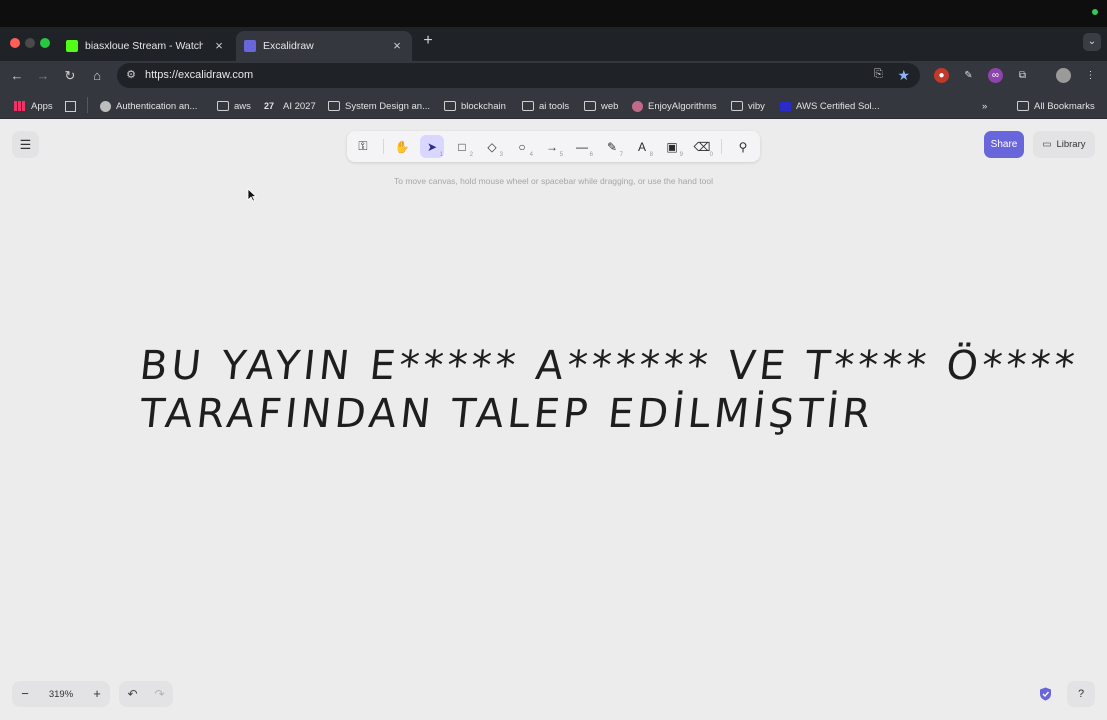  I want to click on back-arrow-icon: ←, so click(17, 76).